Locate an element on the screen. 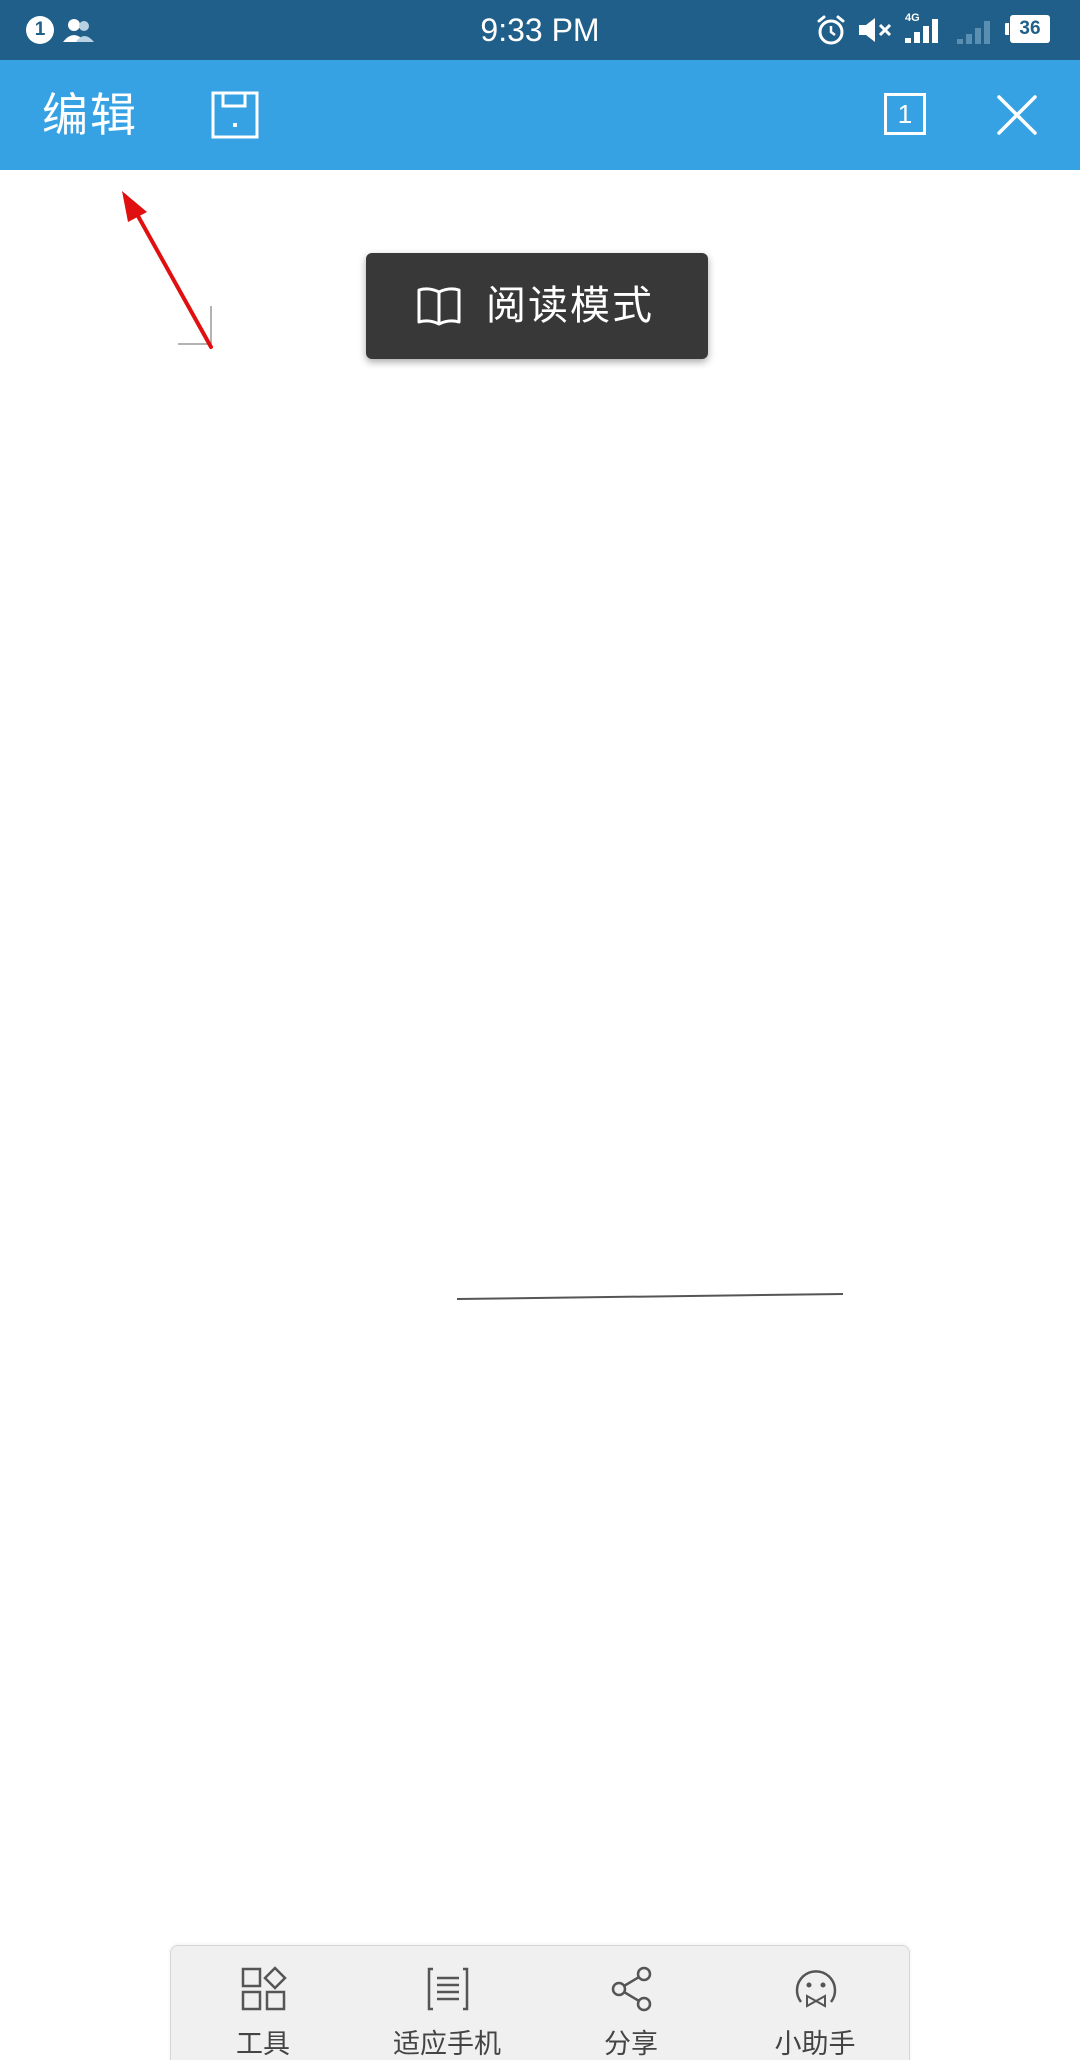  app-bar: 编辑 1 is located at coordinates (540, 115).